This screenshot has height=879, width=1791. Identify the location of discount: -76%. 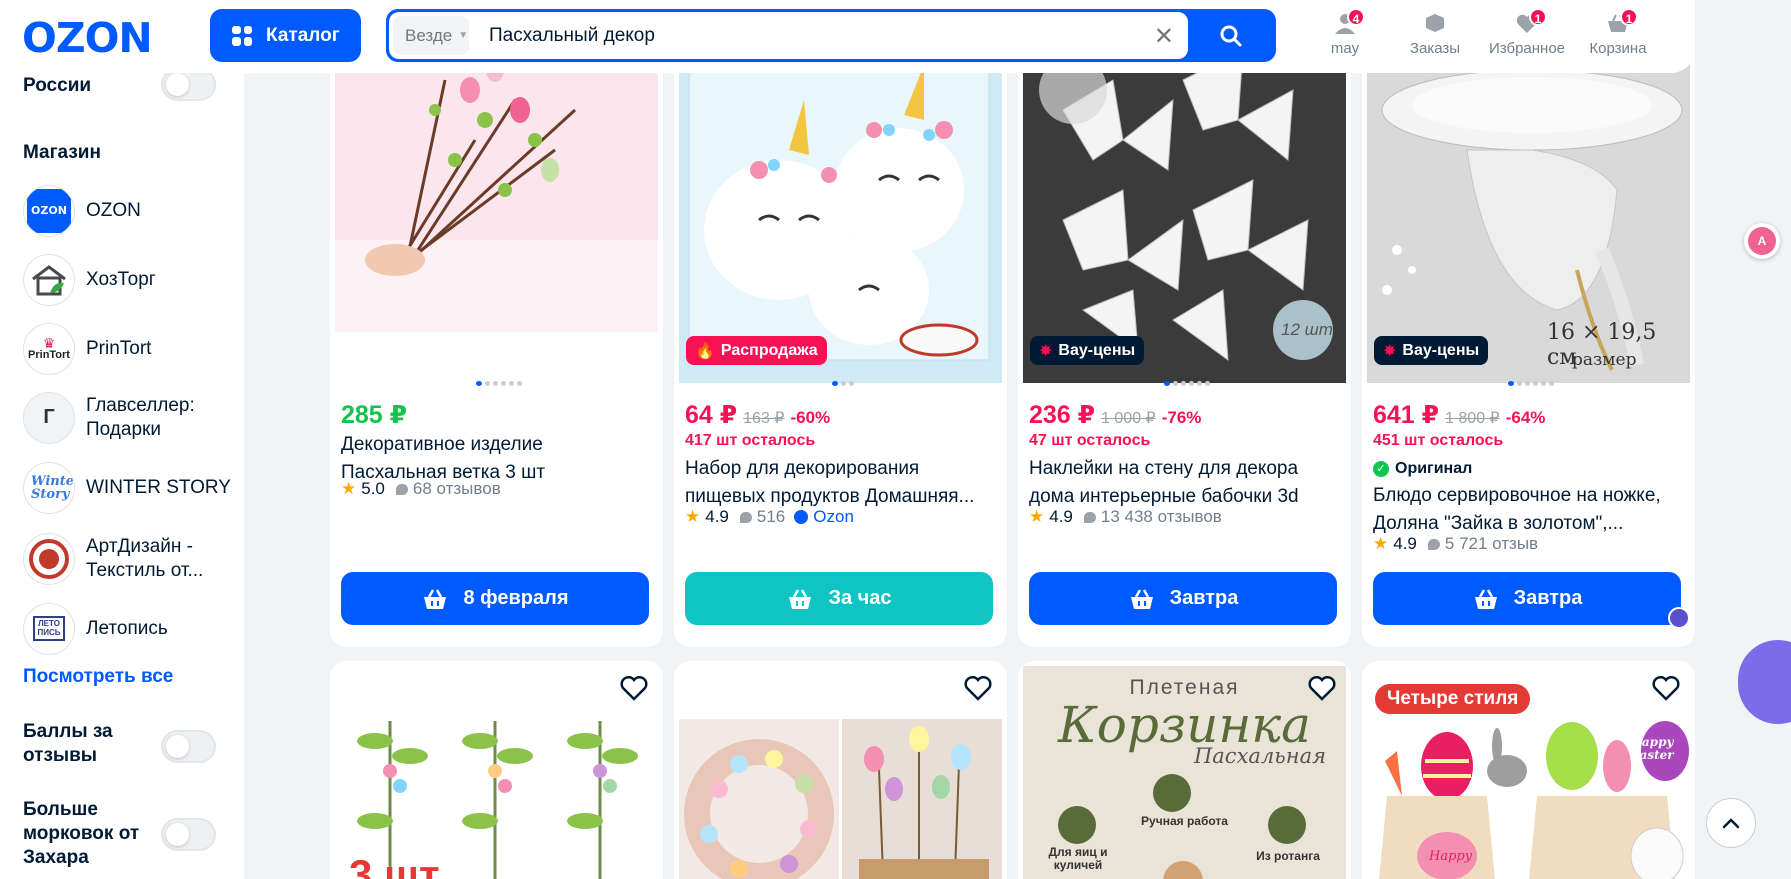
(1181, 417).